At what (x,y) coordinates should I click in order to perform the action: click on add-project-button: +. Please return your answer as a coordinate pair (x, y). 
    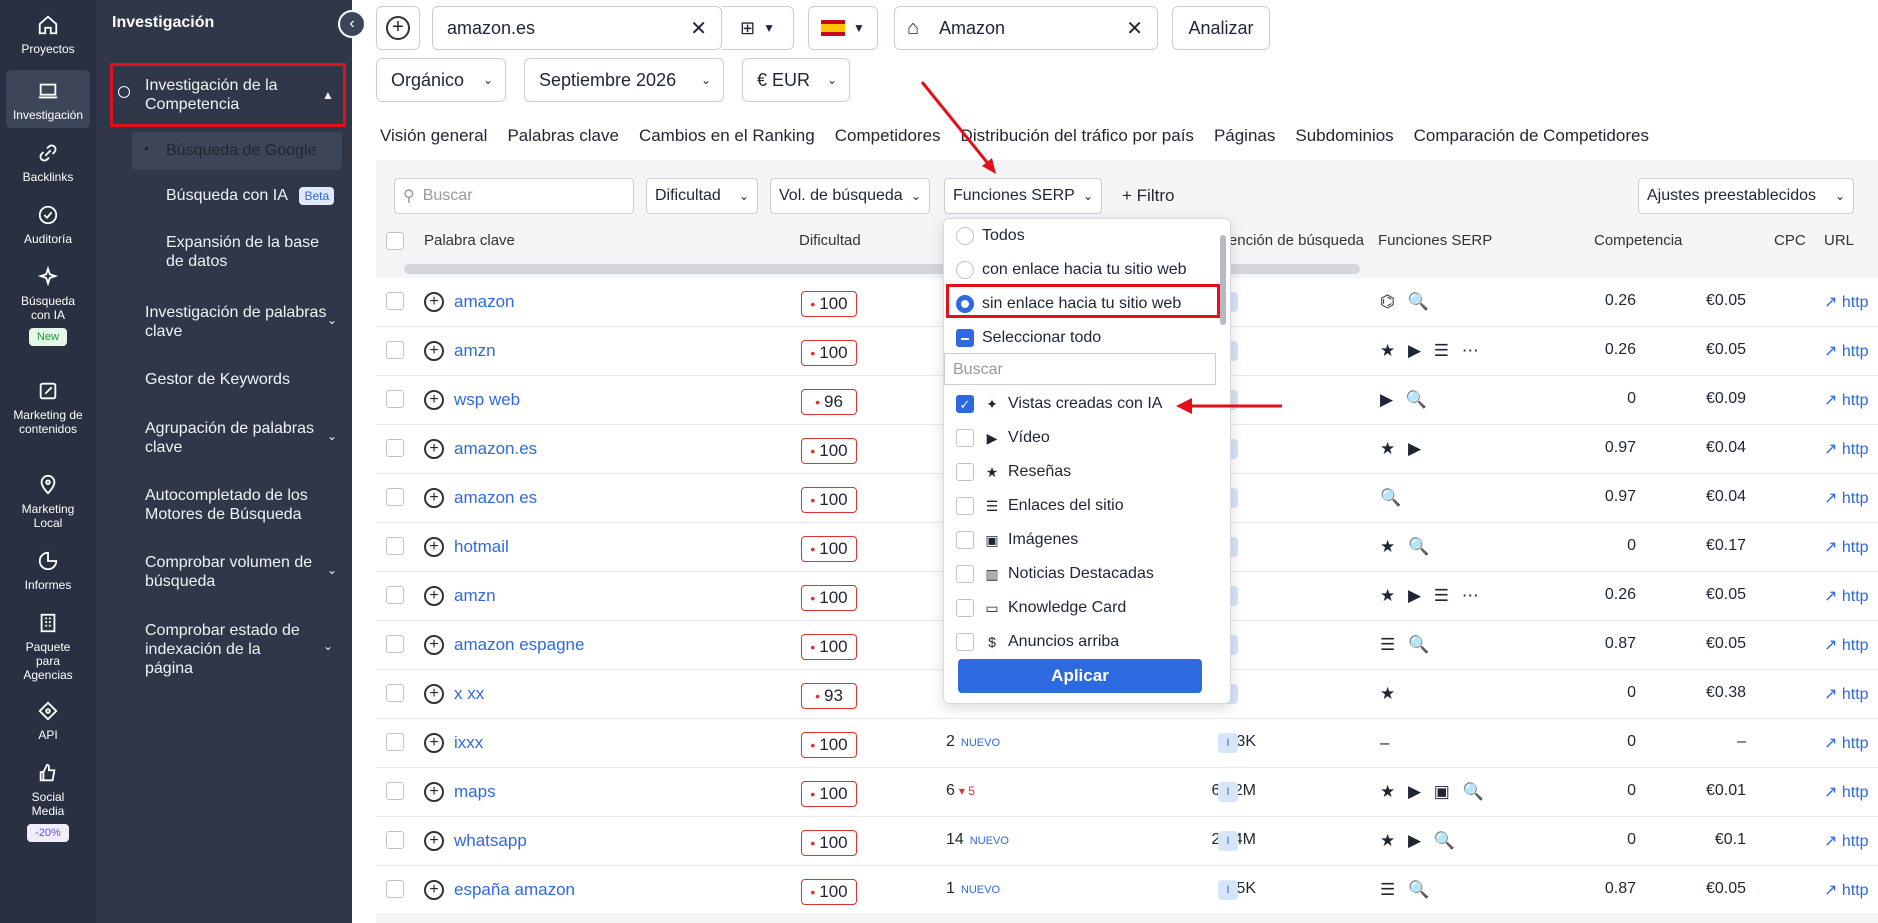
    Looking at the image, I should click on (398, 28).